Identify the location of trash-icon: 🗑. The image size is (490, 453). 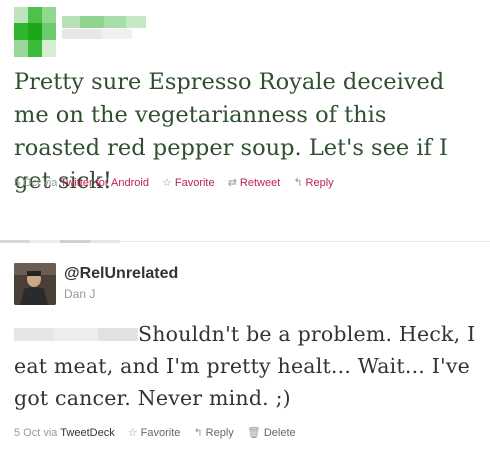
(253, 433).